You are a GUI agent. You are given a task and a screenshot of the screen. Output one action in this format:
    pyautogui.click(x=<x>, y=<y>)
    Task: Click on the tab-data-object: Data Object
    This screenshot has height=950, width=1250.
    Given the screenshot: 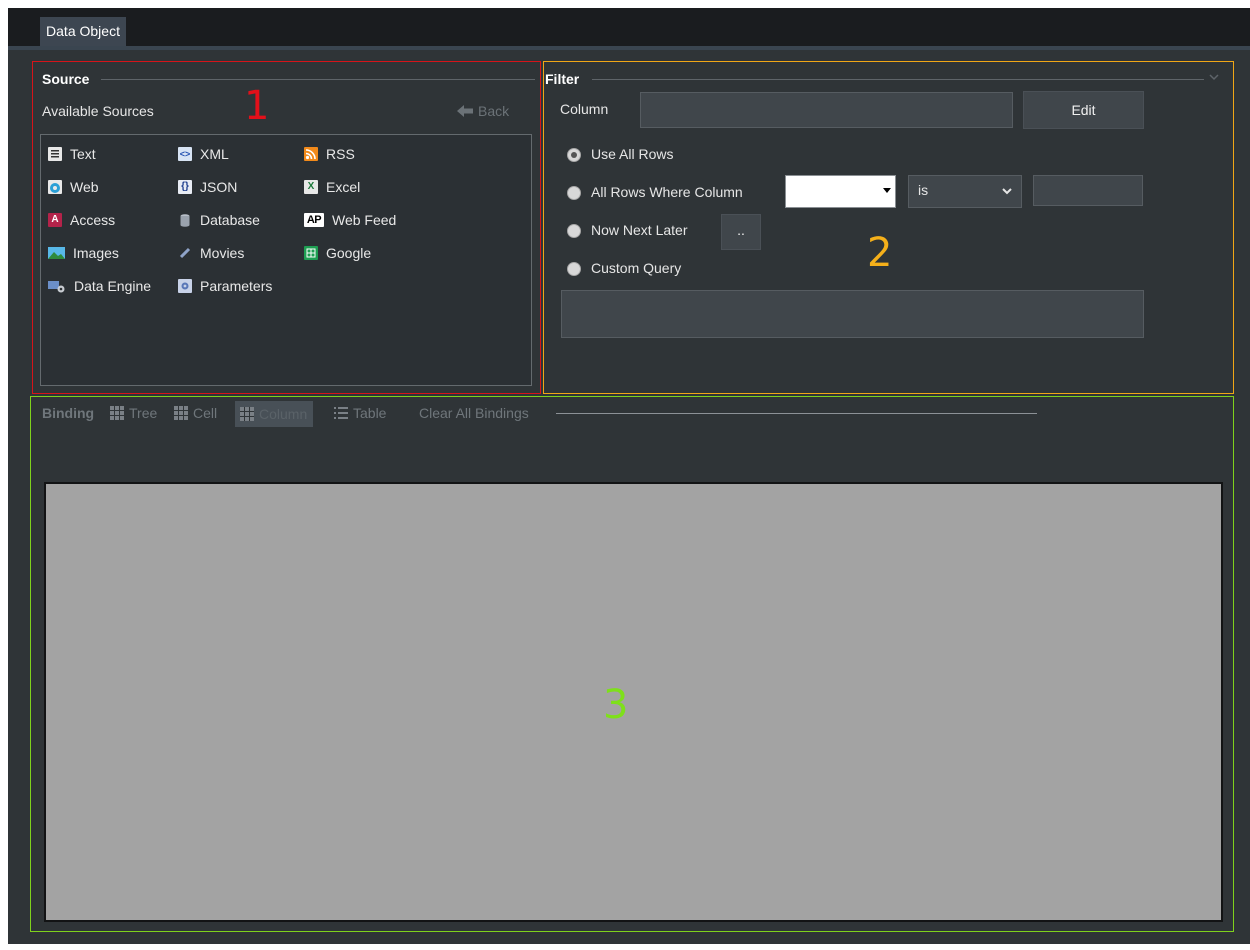 What is the action you would take?
    pyautogui.click(x=83, y=31)
    